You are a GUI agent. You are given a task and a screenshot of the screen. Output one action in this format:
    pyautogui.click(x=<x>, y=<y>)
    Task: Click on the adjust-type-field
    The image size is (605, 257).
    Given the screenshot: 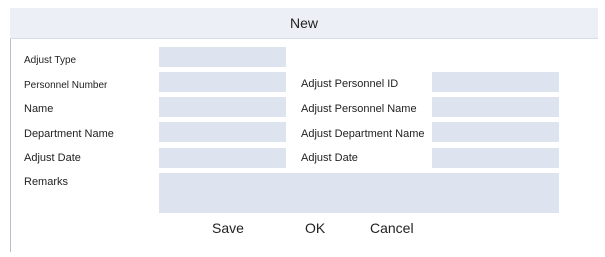 What is the action you would take?
    pyautogui.click(x=222, y=57)
    